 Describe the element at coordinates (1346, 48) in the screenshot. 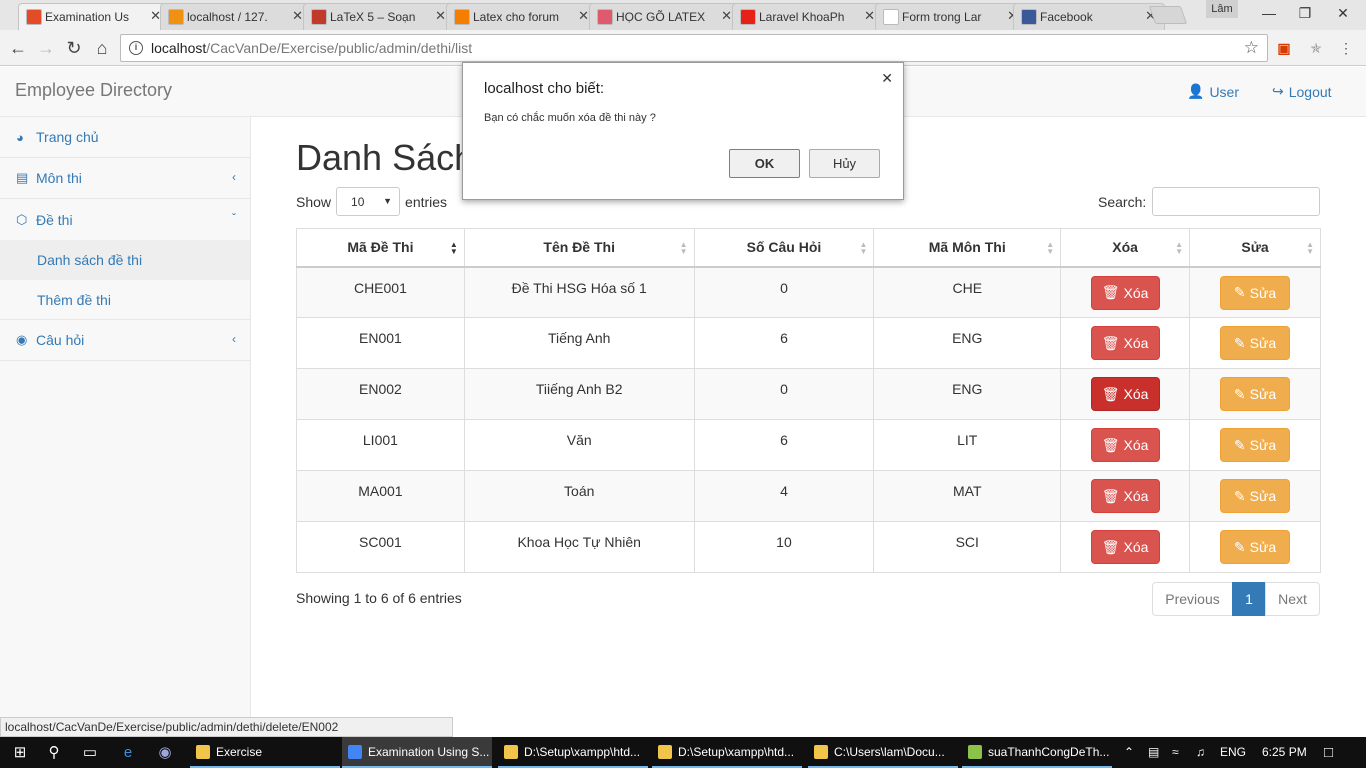

I see `menu-icon: ⋮` at that location.